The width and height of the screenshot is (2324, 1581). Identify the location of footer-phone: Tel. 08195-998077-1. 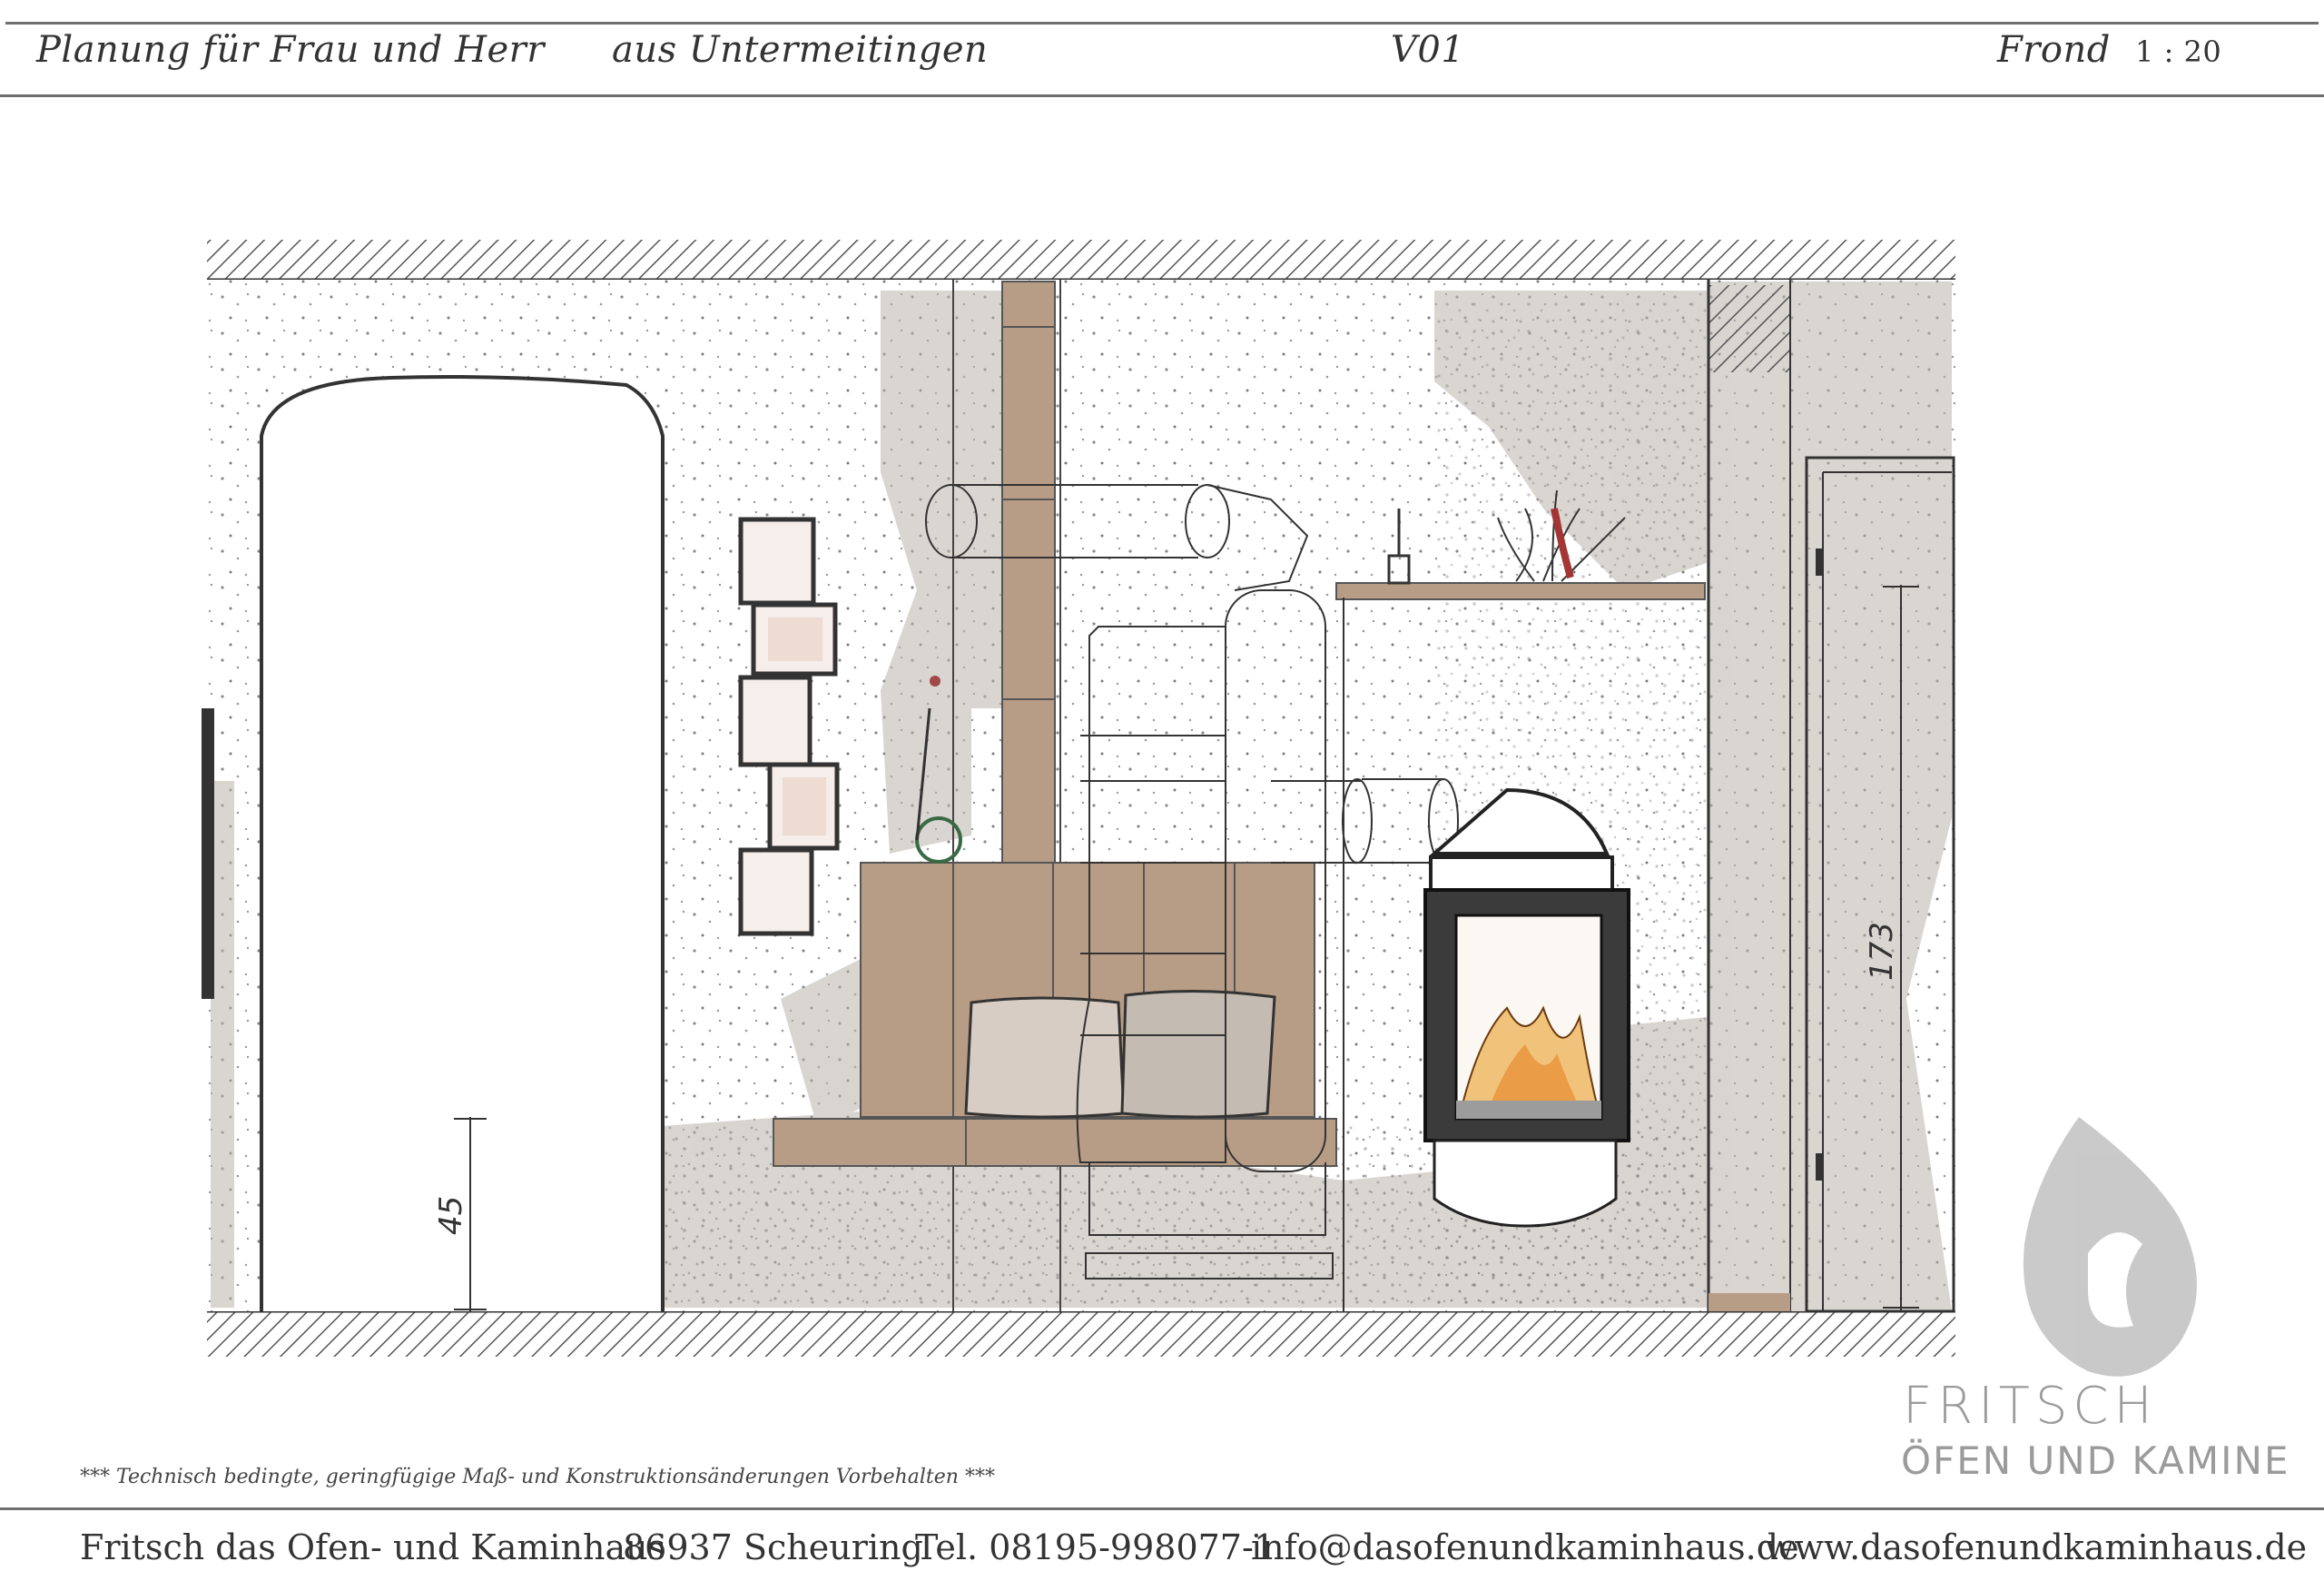
(1095, 1547).